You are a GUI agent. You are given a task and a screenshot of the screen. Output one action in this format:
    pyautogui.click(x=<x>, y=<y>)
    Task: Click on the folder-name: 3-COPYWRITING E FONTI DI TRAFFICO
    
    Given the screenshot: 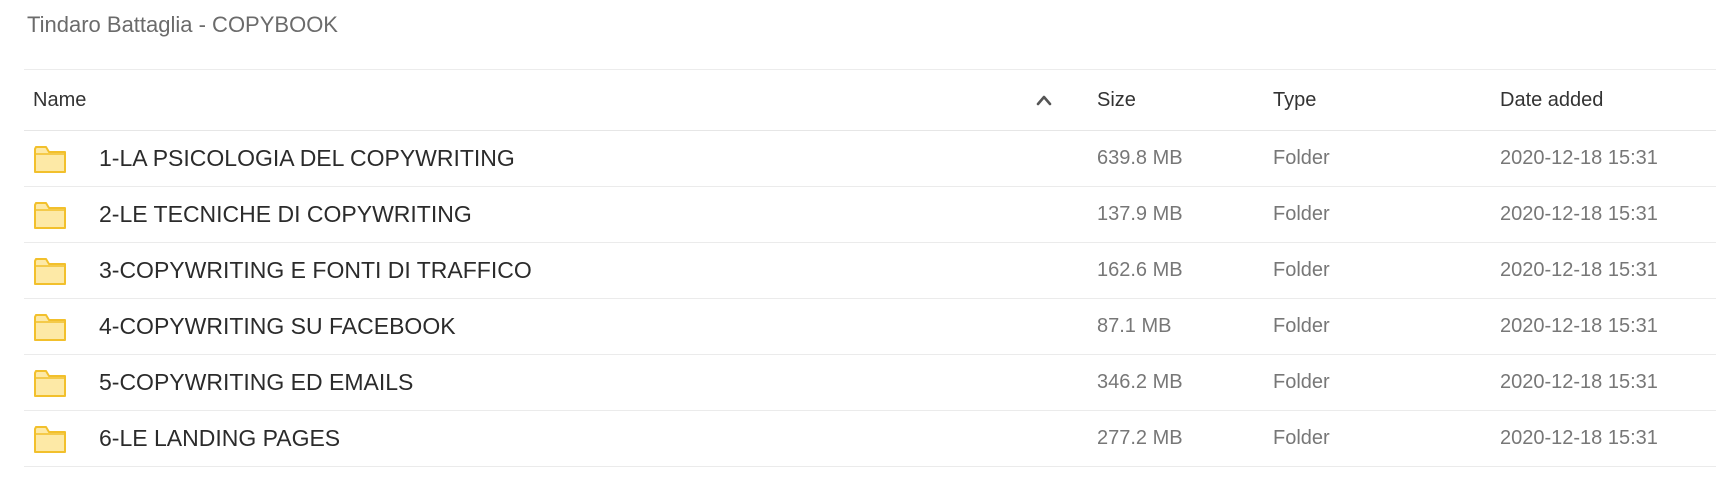 What is the action you would take?
    pyautogui.click(x=315, y=270)
    